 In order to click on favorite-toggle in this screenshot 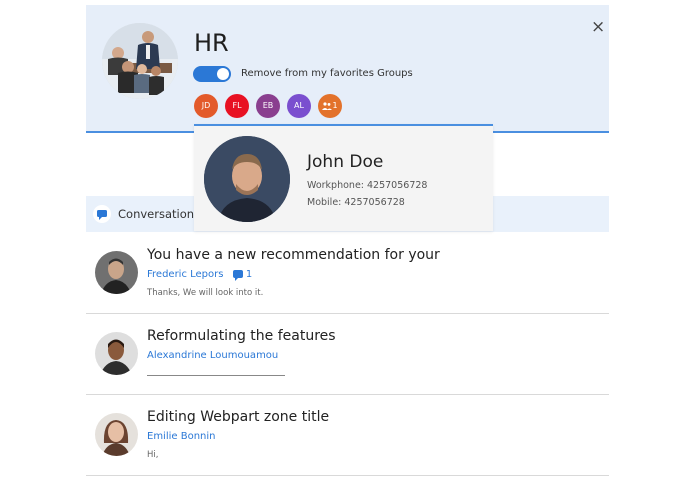, I will do `click(212, 74)`.